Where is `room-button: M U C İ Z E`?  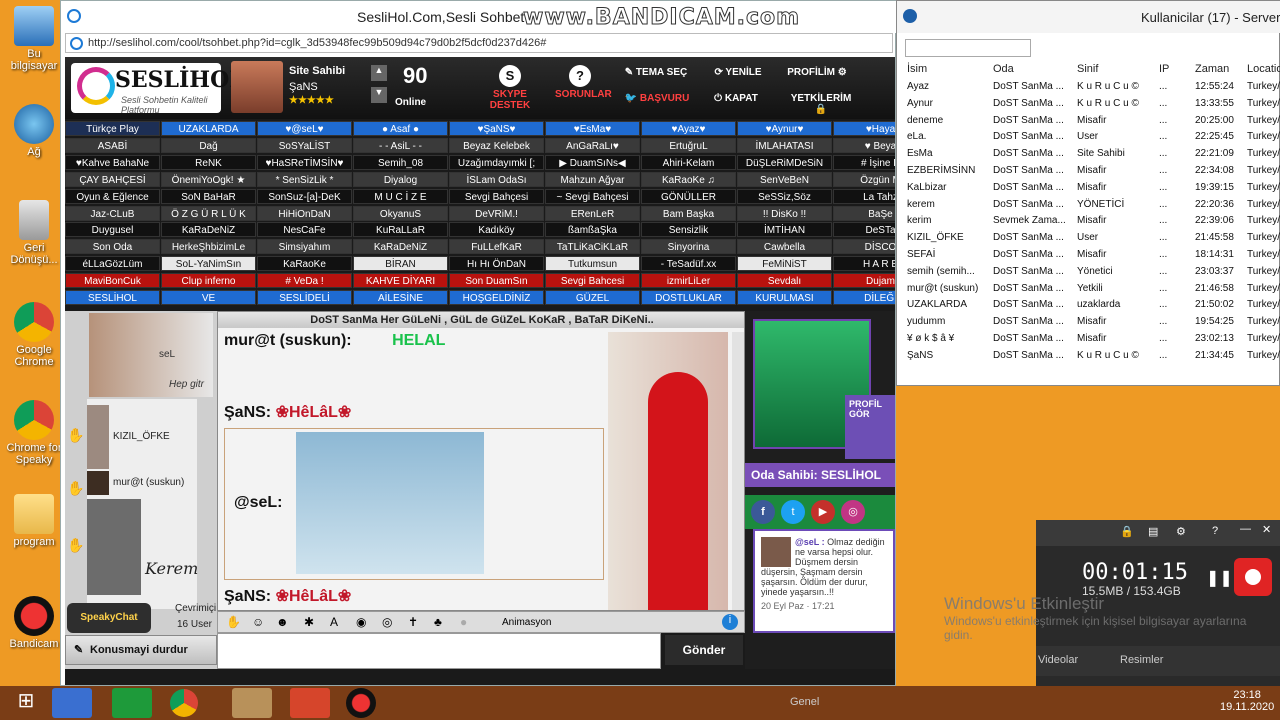 room-button: M U C İ Z E is located at coordinates (400, 196).